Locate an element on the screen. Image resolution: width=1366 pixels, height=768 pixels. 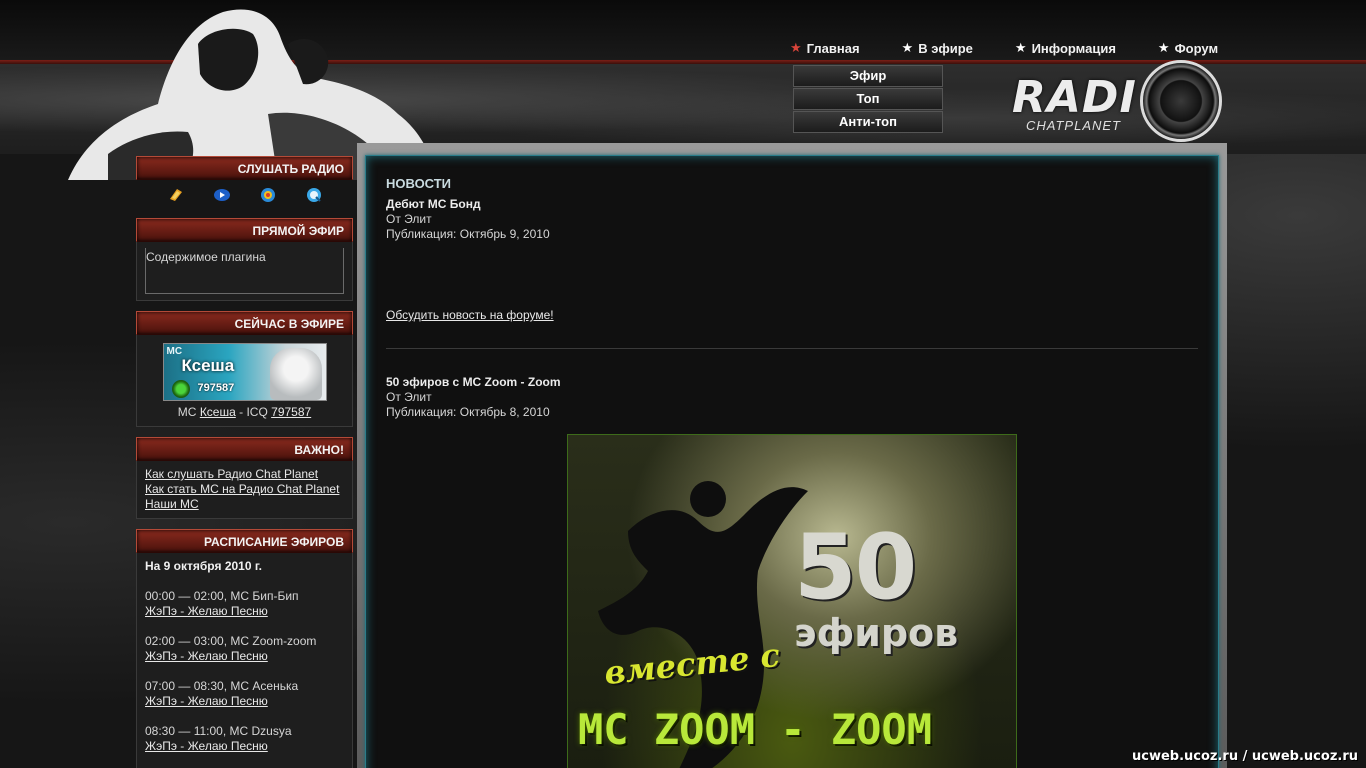
block-title: РАСПИСАНИЕ ЭФИРОВ is located at coordinates (244, 541).